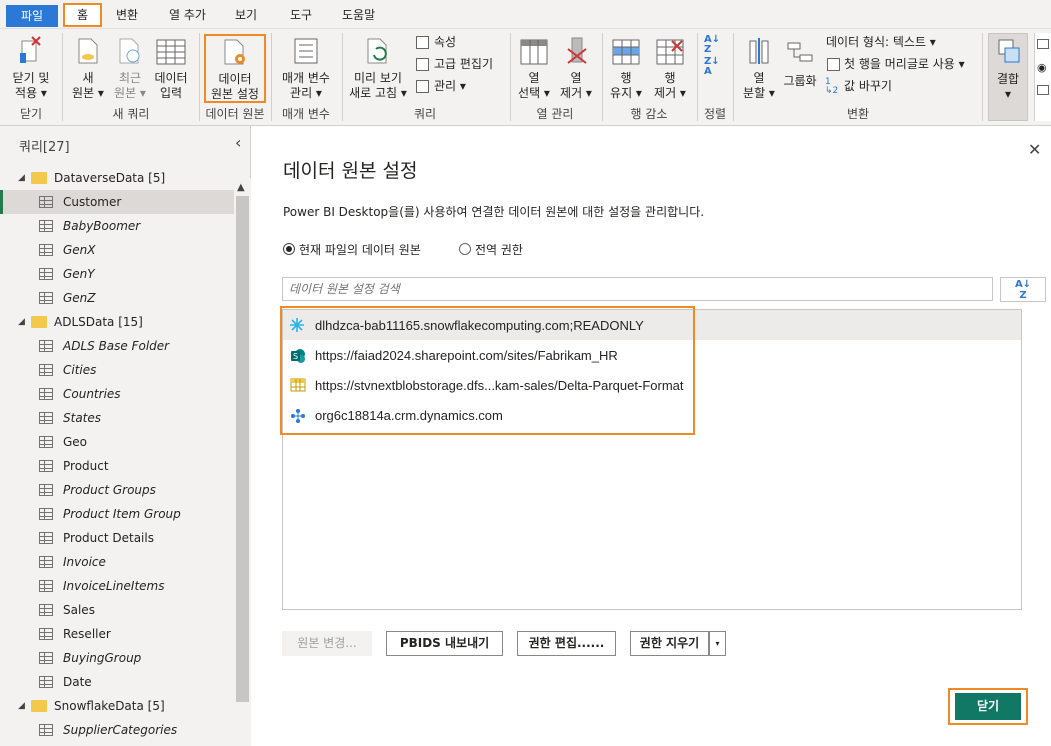 Image resolution: width=1051 pixels, height=746 pixels. Describe the element at coordinates (117, 538) in the screenshot. I see `query-item: Product Details` at that location.